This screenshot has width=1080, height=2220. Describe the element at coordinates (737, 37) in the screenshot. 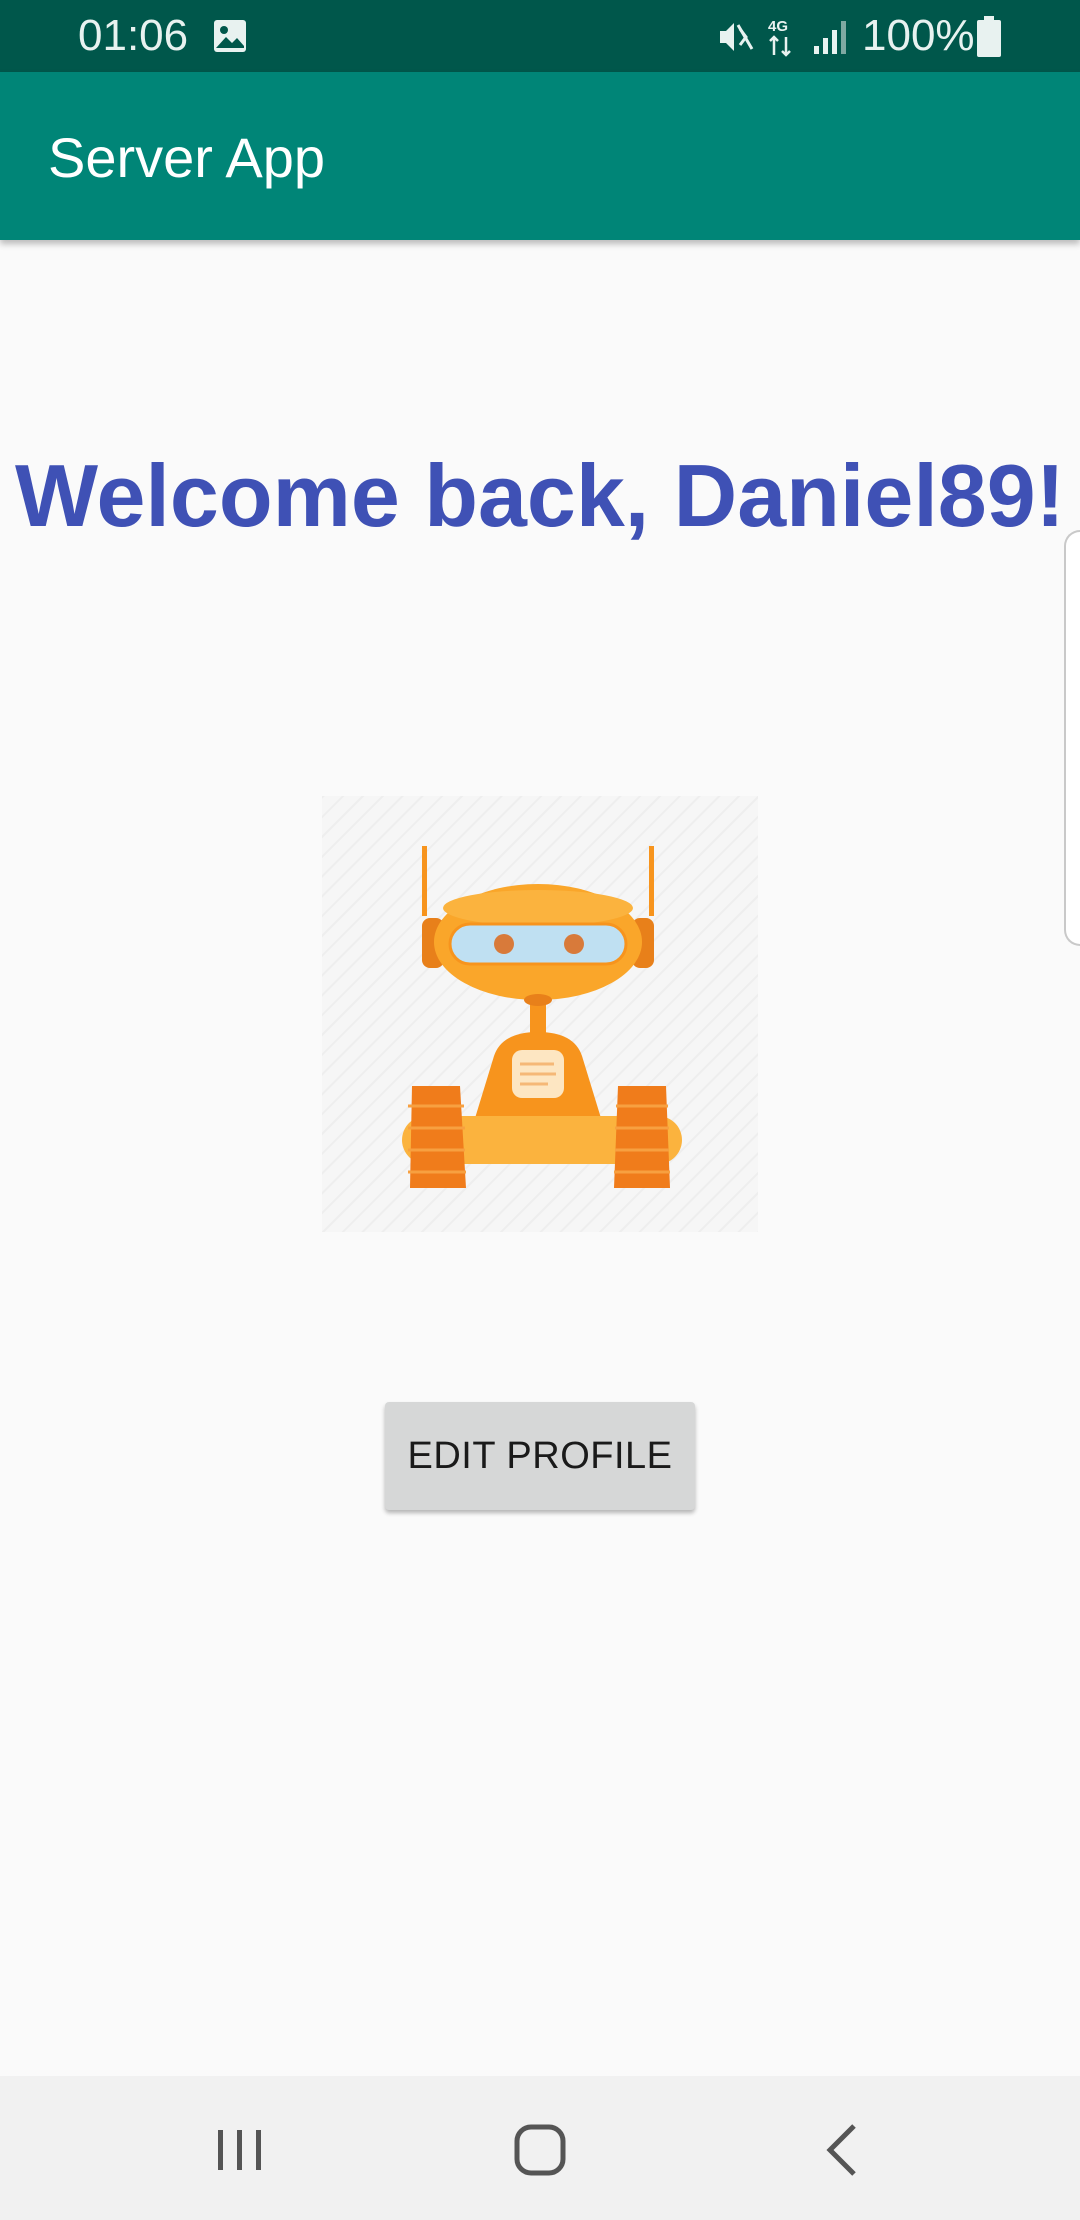

I see `mute-icon` at that location.